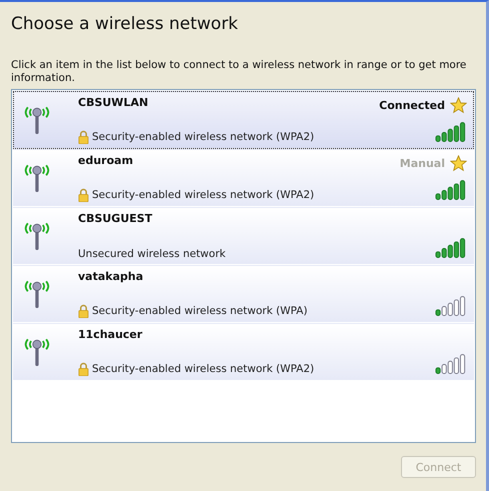  I want to click on network-item: CBSUGUEST Unsecured wireless network, so click(243, 236).